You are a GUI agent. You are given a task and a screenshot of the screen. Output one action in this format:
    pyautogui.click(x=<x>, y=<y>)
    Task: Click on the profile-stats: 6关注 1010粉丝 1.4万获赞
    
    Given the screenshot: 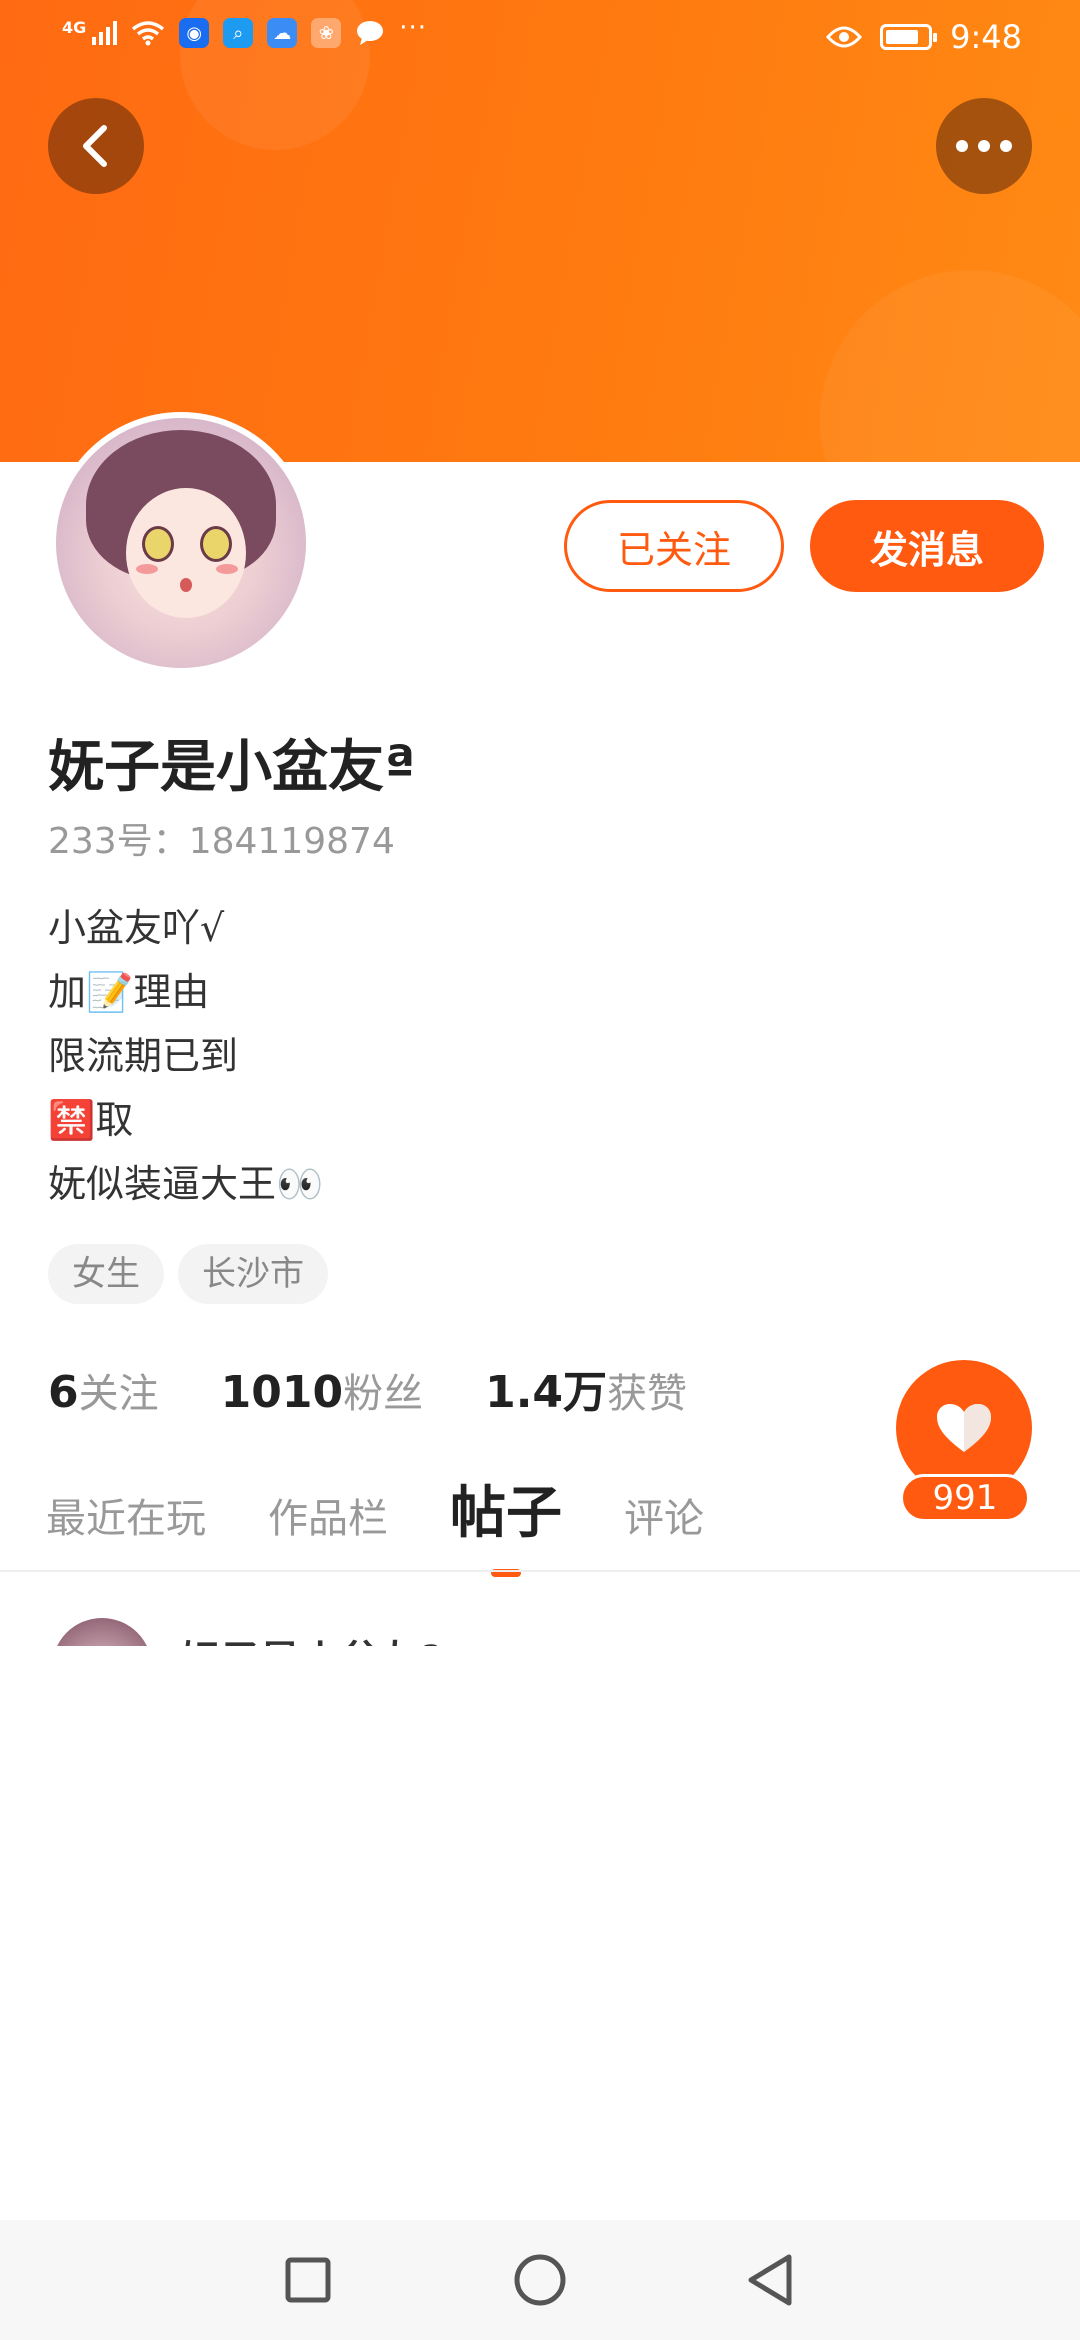 What is the action you would take?
    pyautogui.click(x=367, y=1388)
    